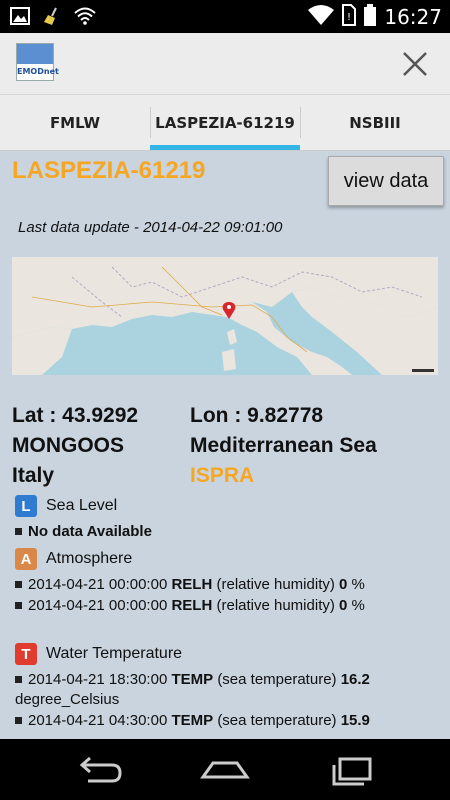  What do you see at coordinates (98, 720) in the screenshot?
I see `reading-date: 2014-04-21 04:30:00` at bounding box center [98, 720].